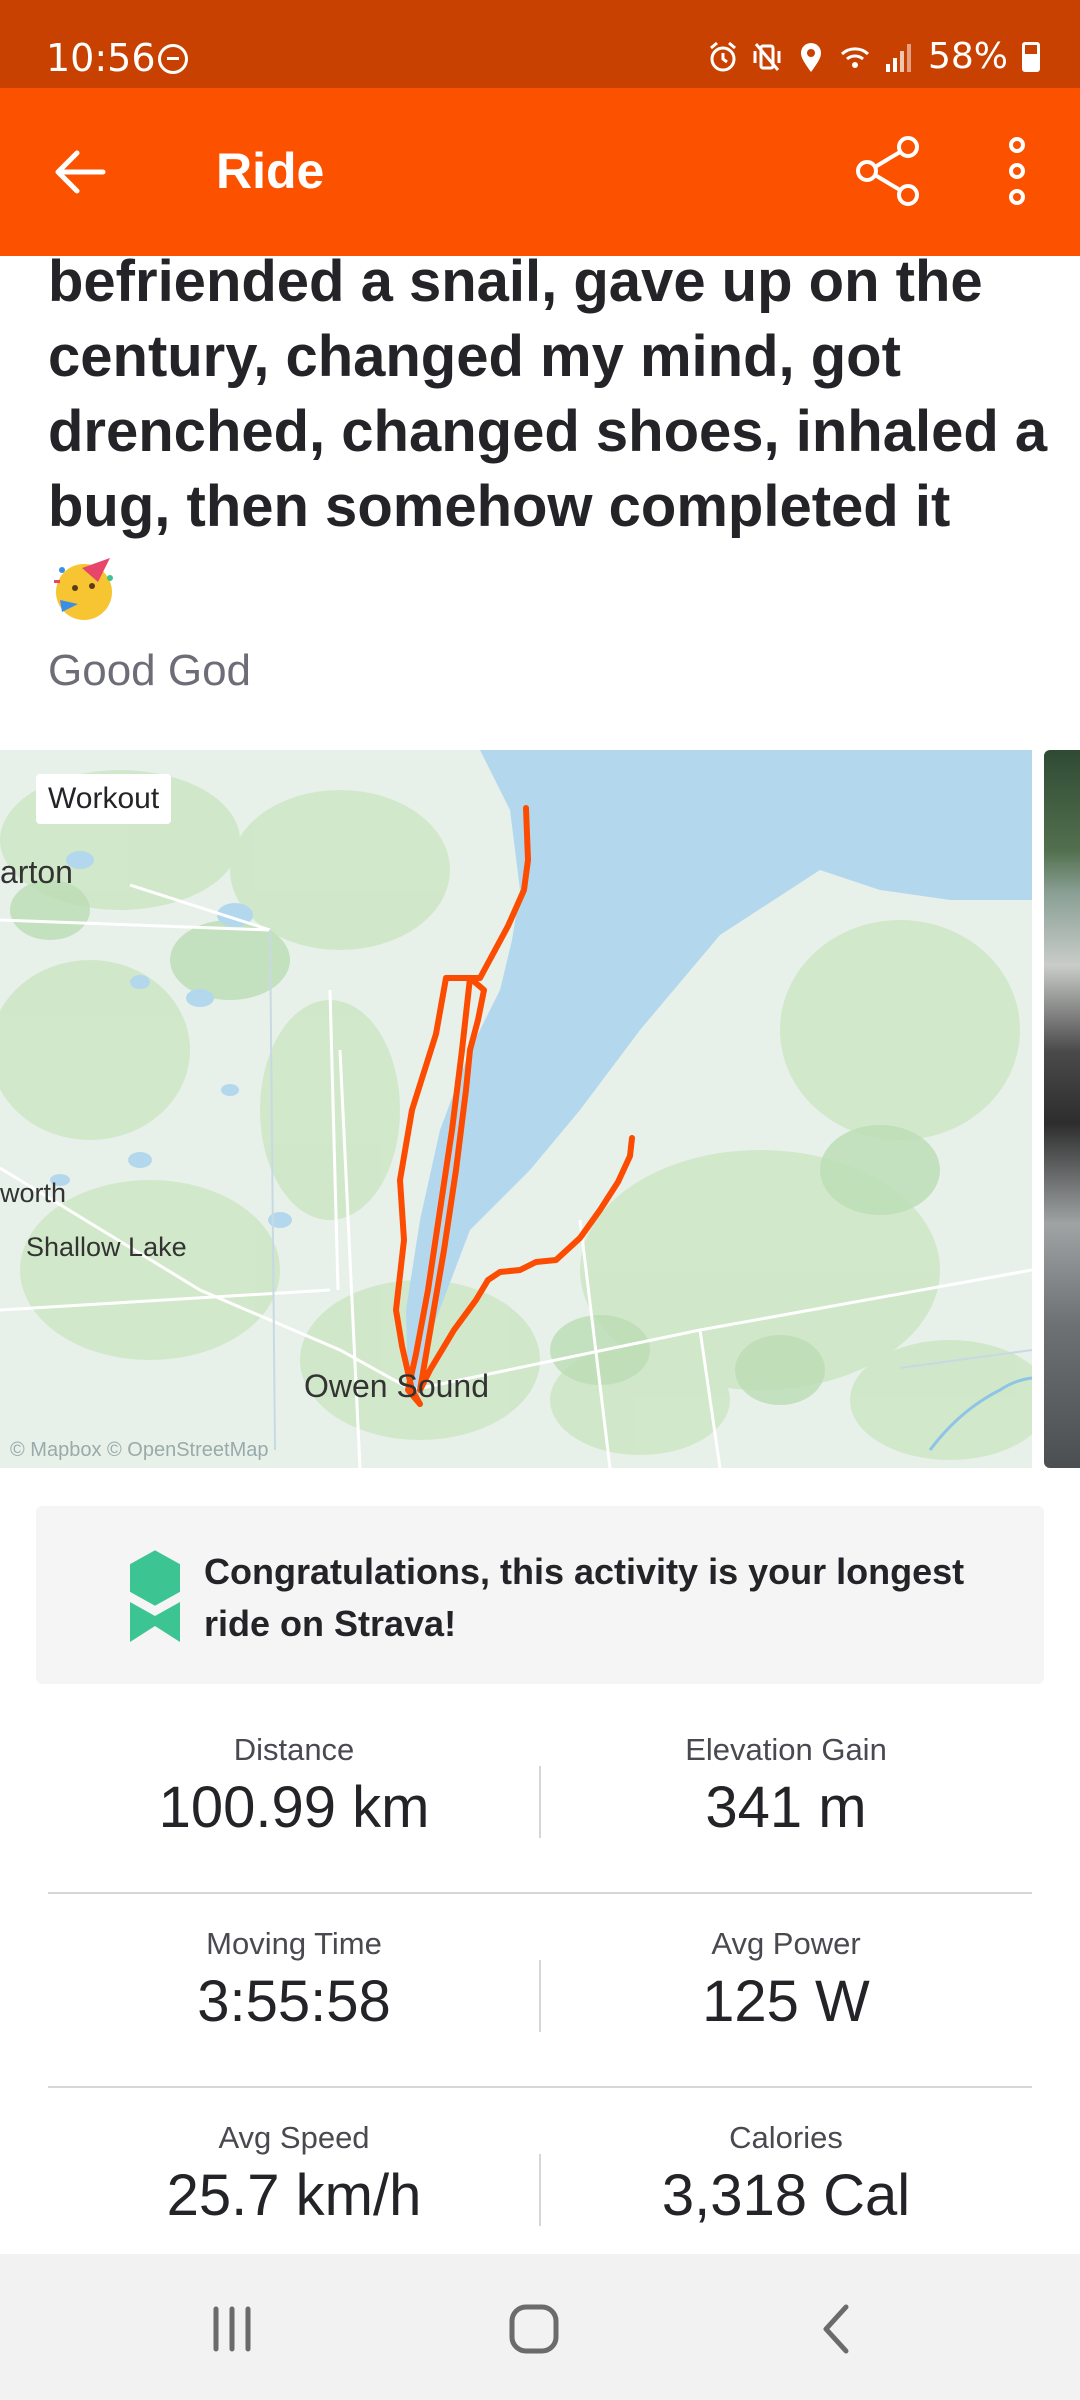  Describe the element at coordinates (150, 670) in the screenshot. I see `activity-subtitle: Good God` at that location.